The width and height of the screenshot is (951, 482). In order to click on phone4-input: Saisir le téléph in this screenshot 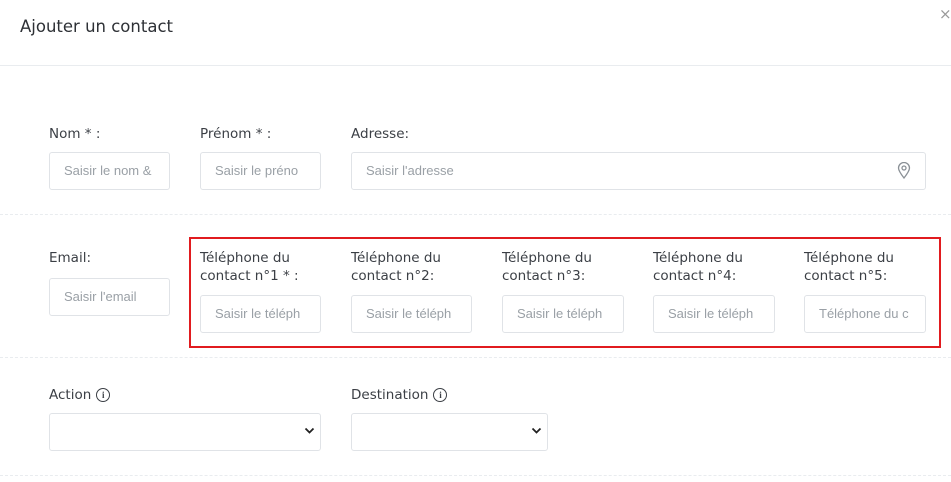, I will do `click(714, 314)`.